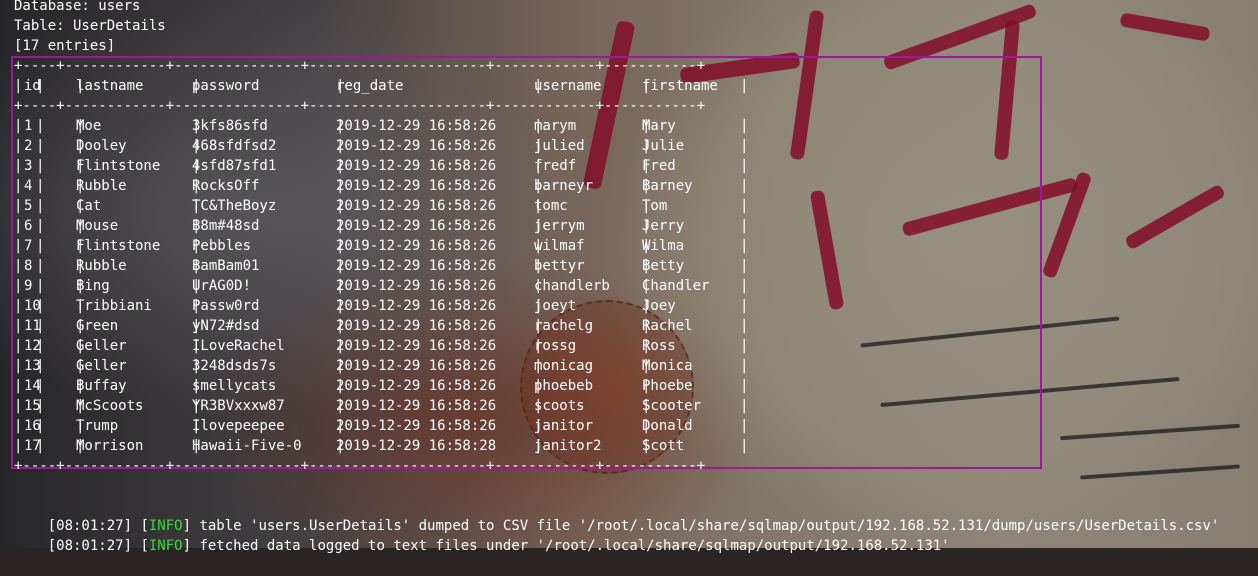 The image size is (1258, 576). Describe the element at coordinates (226, 226) in the screenshot. I see `table-cell: B8m#48sd` at that location.